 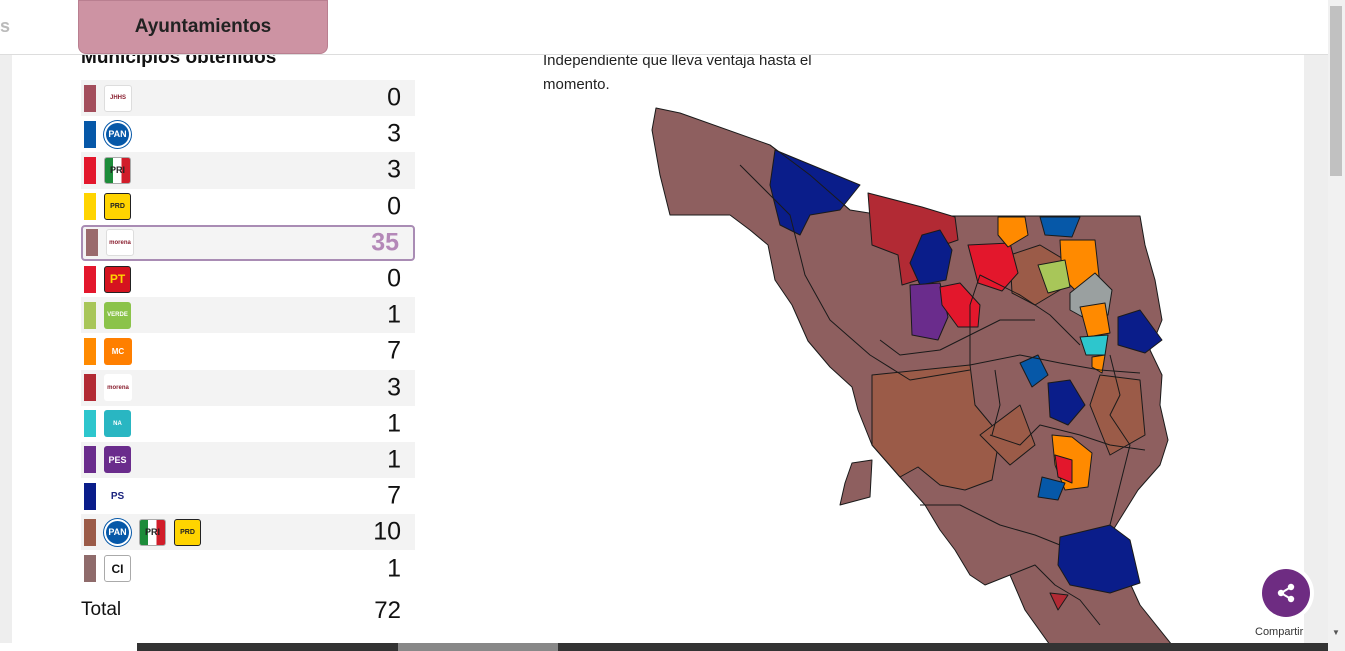 I want to click on total-row: Total 72, so click(x=248, y=613).